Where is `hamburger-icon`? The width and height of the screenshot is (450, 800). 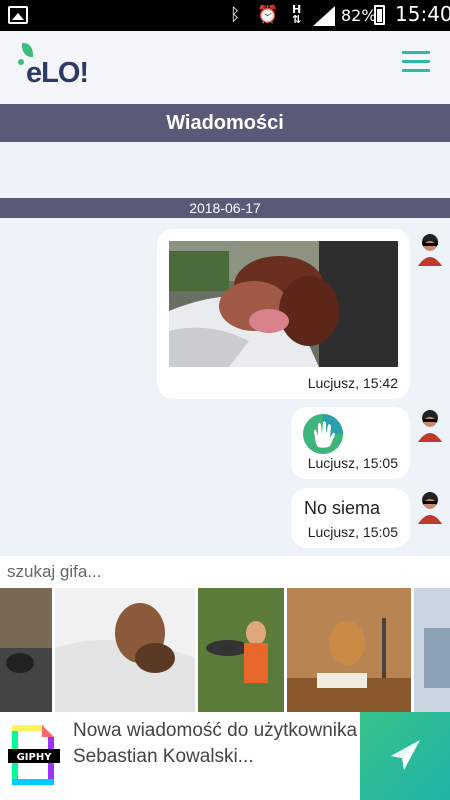 hamburger-icon is located at coordinates (416, 62).